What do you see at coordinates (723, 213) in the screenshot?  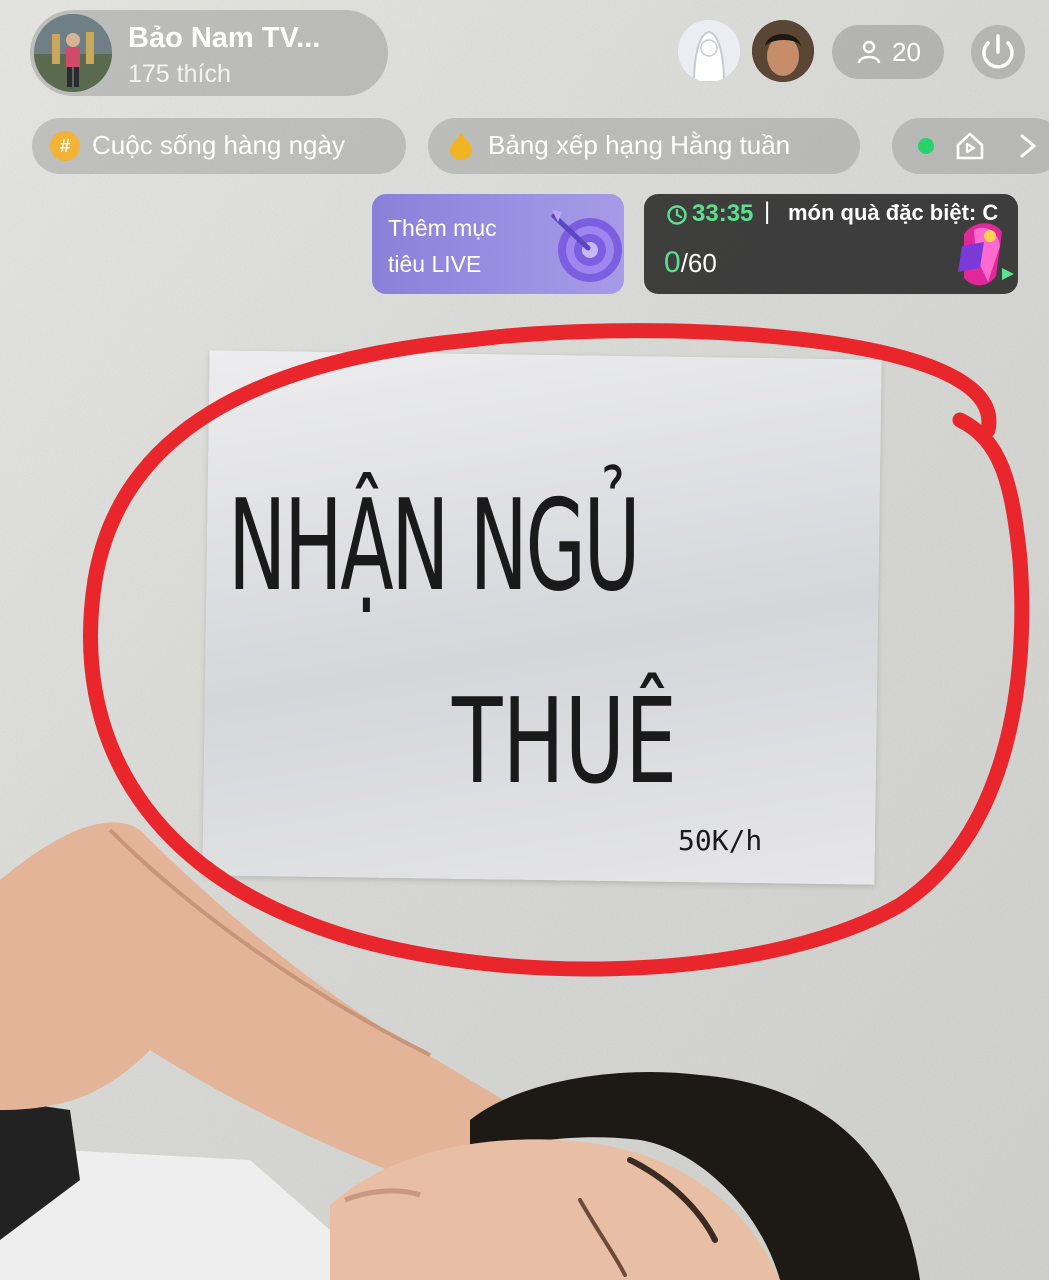 I see `gift-timer: 33:35` at bounding box center [723, 213].